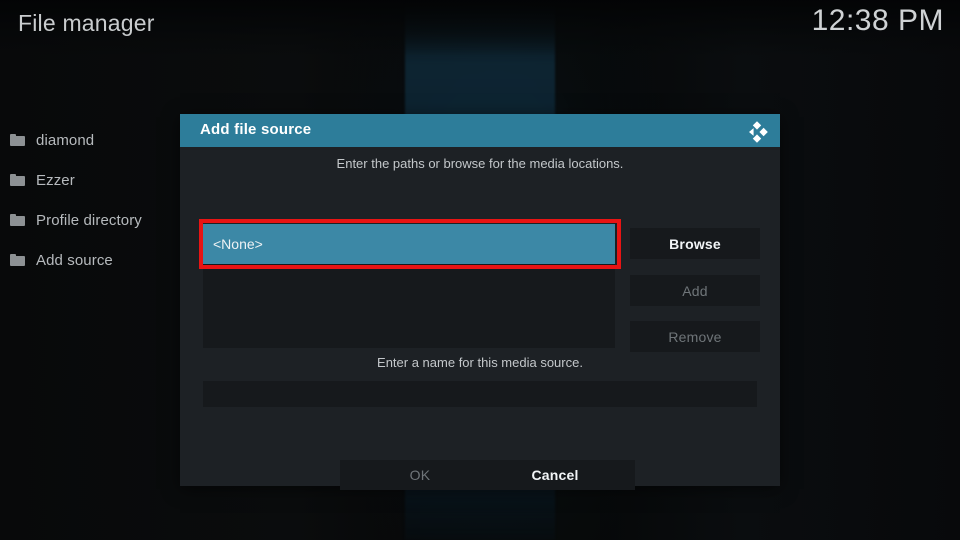 This screenshot has height=540, width=960. I want to click on clock: 12:38 PM, so click(877, 20).